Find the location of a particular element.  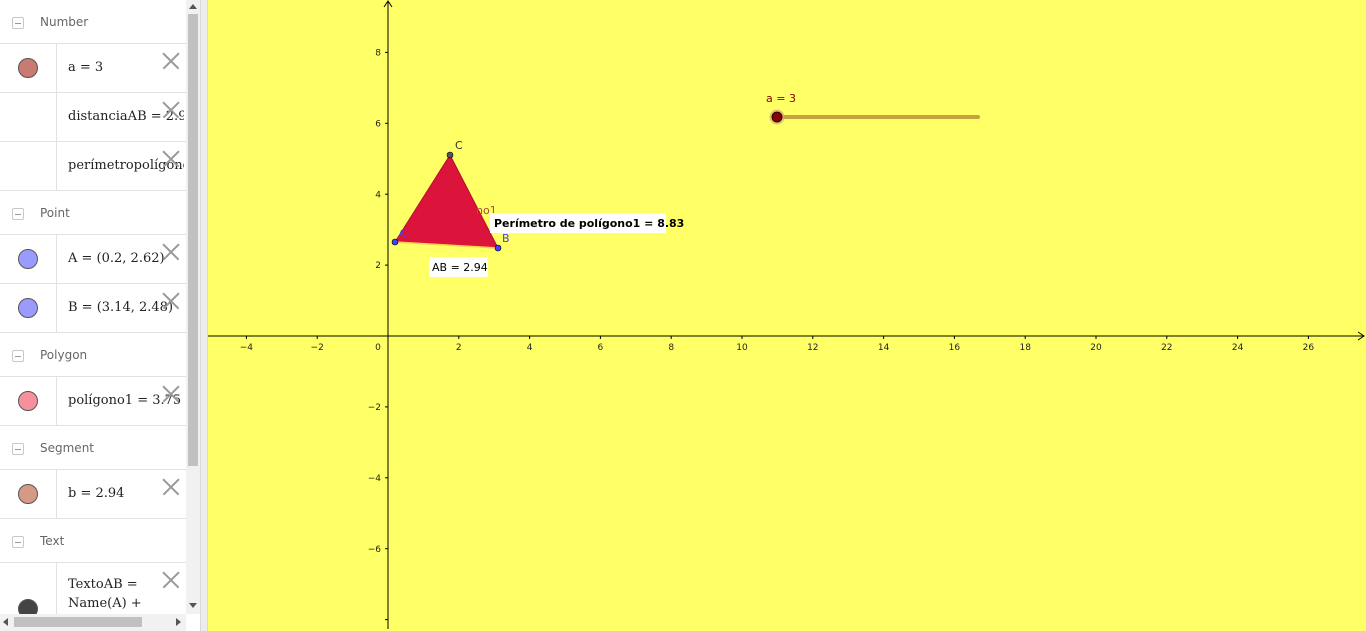

y-tick-label: −6 is located at coordinates (375, 550).